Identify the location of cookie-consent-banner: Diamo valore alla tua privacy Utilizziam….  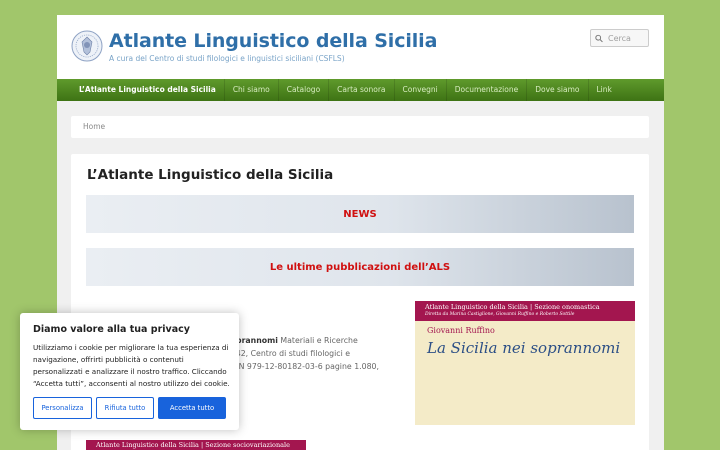
(129, 371).